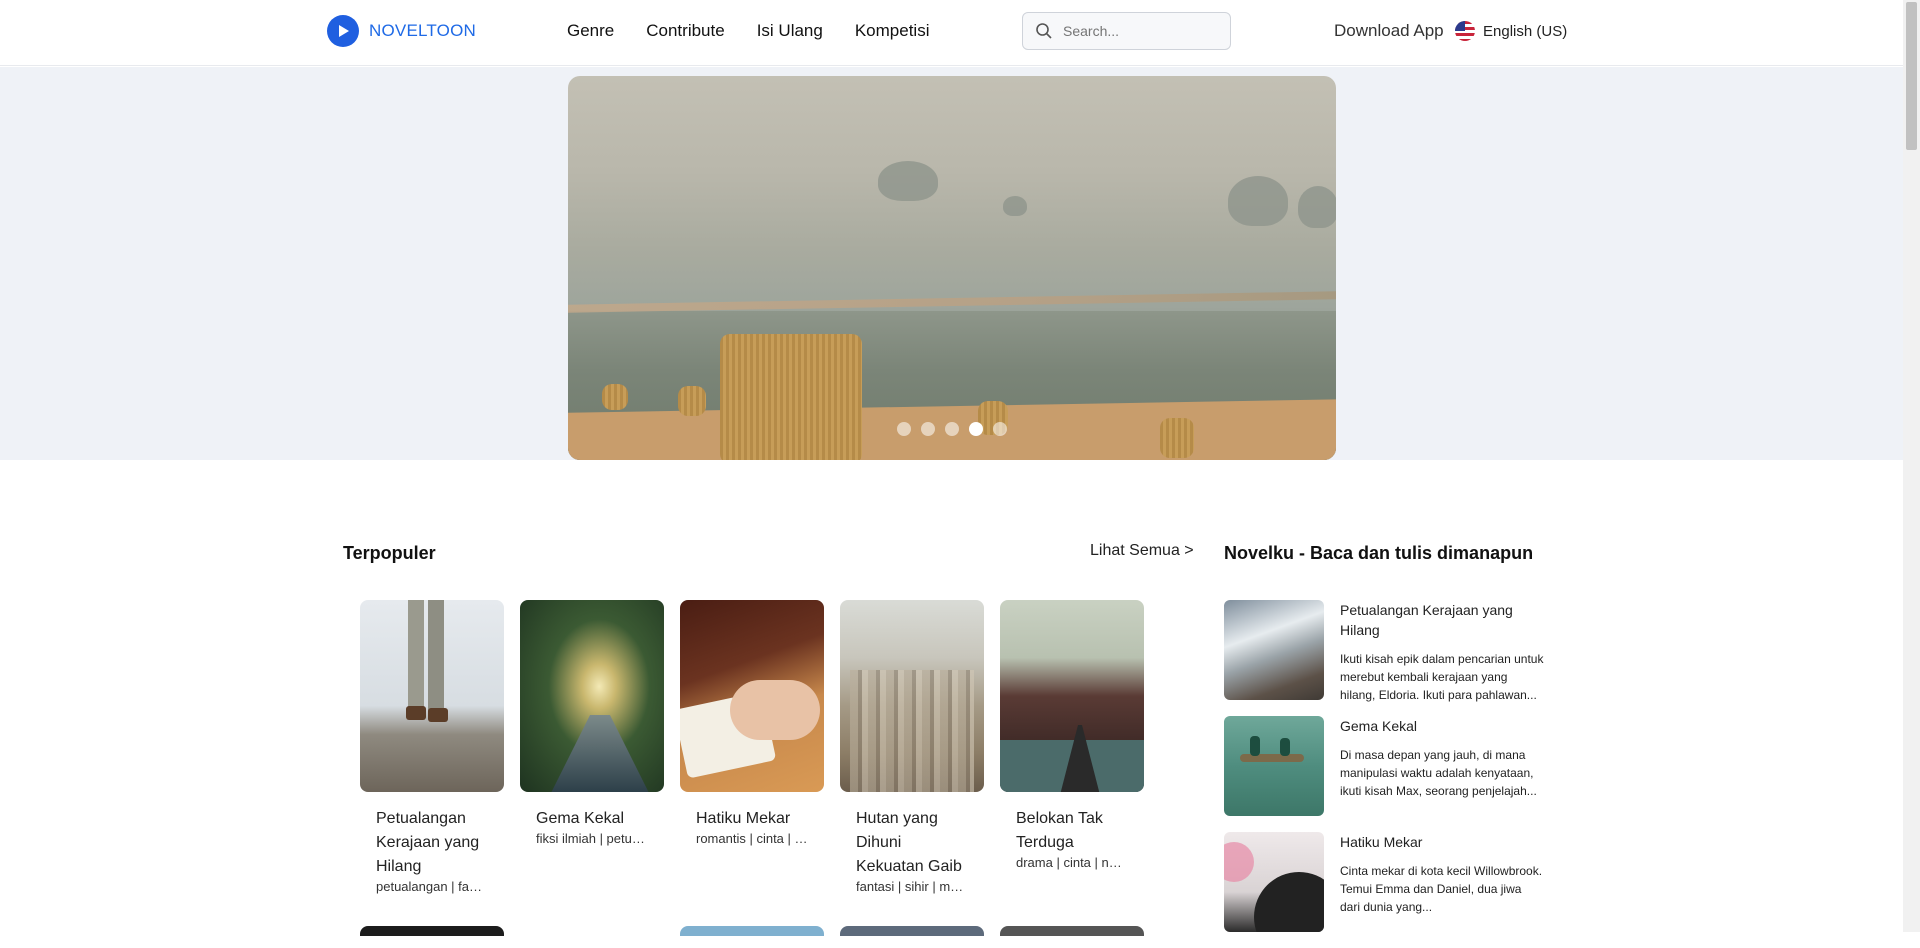  What do you see at coordinates (592, 838) in the screenshot?
I see `book-tags: fiksi ilmiah | petualangan` at bounding box center [592, 838].